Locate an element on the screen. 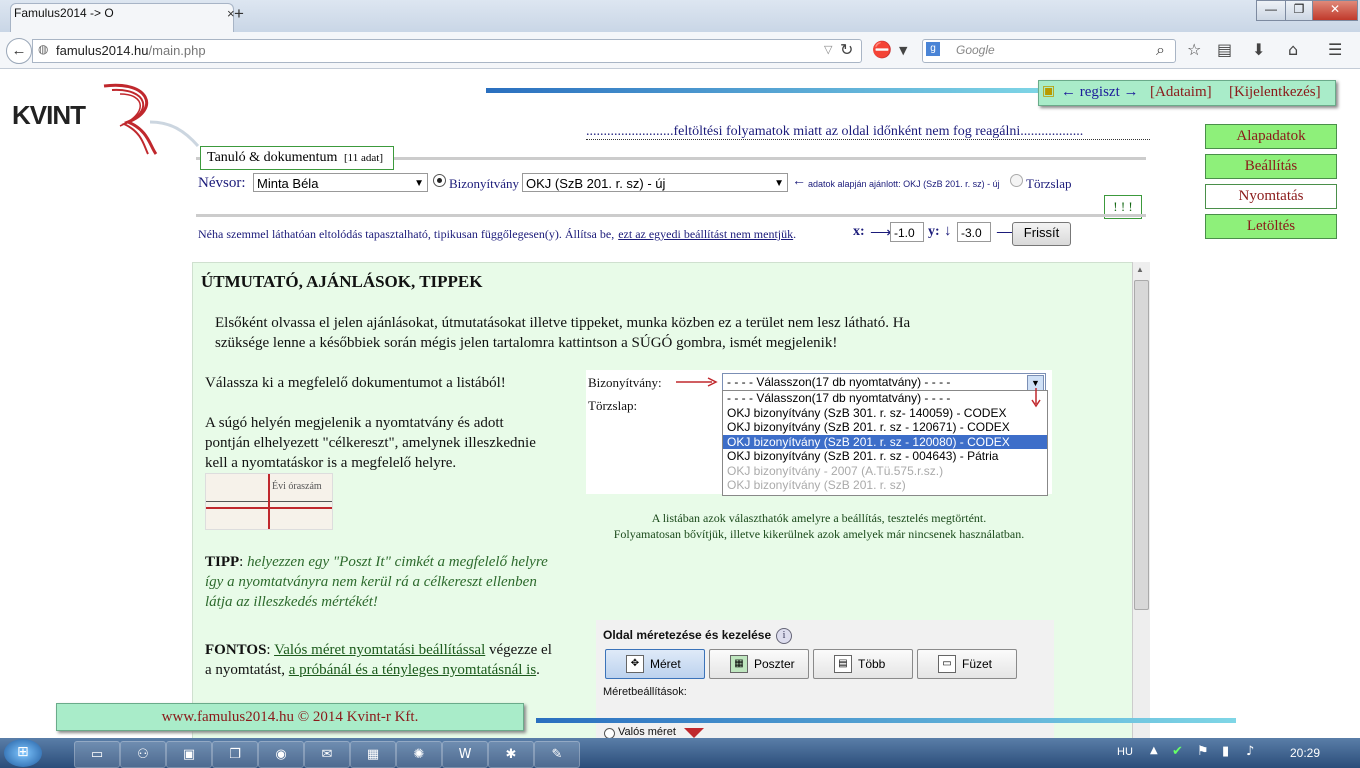  footer-bar: www.famulus2014.hu © 2014 Kvint-r Kft. is located at coordinates (290, 717).